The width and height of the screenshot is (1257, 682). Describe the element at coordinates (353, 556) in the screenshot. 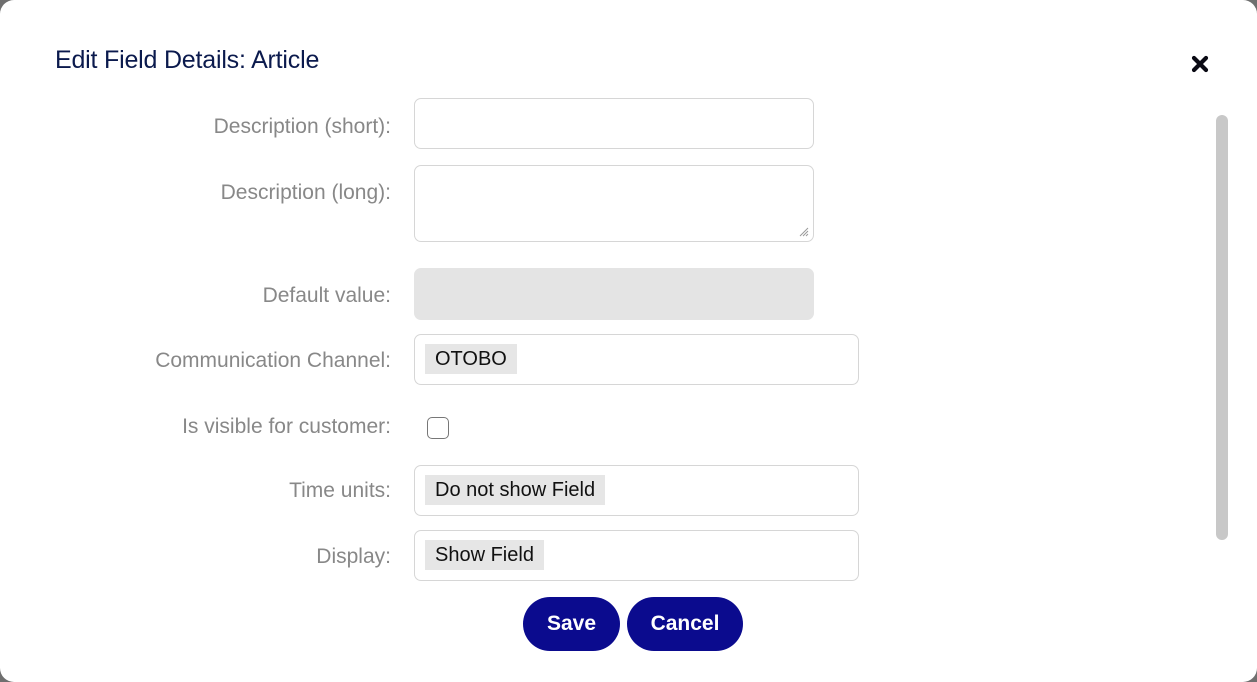

I see `display-label: Display:` at that location.